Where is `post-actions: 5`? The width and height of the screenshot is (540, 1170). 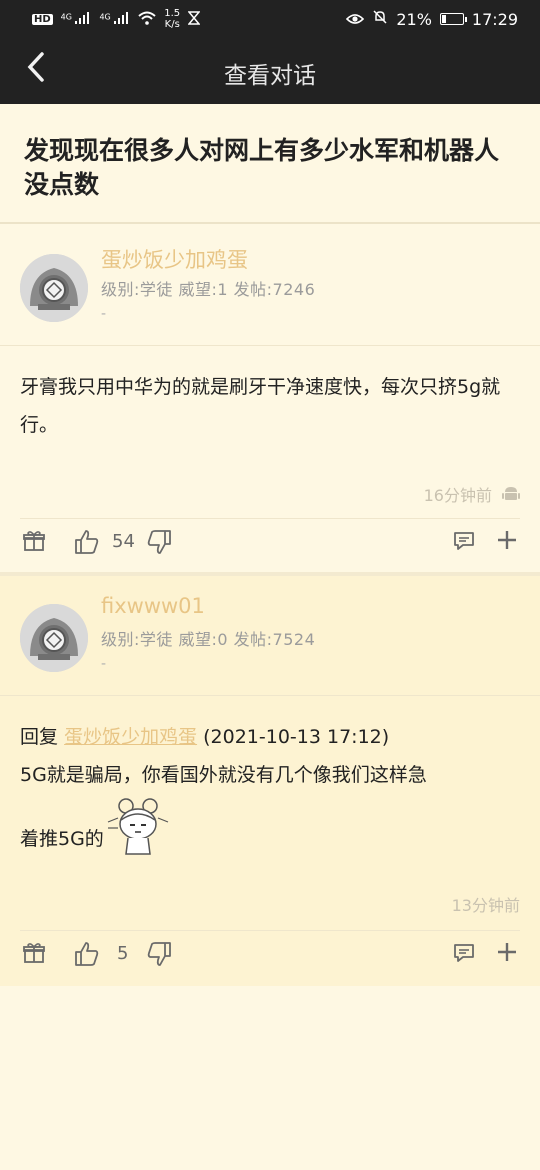
post-actions: 5 is located at coordinates (270, 952).